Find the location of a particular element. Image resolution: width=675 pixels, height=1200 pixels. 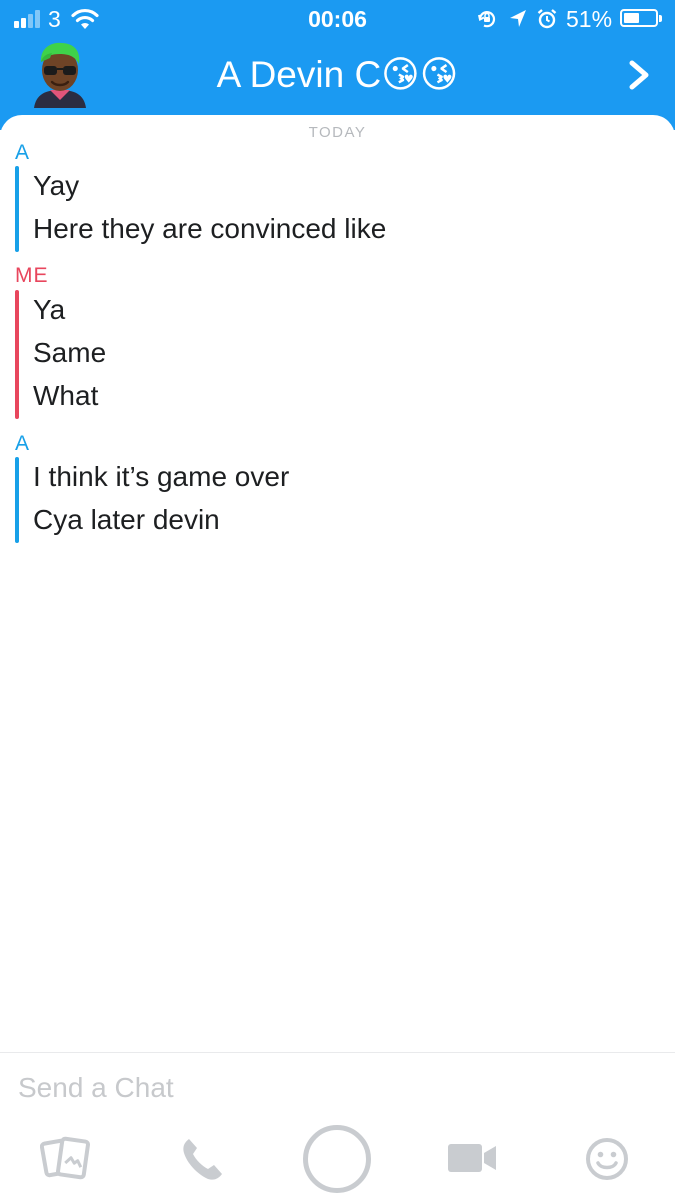

sender-name: ME is located at coordinates (32, 275).